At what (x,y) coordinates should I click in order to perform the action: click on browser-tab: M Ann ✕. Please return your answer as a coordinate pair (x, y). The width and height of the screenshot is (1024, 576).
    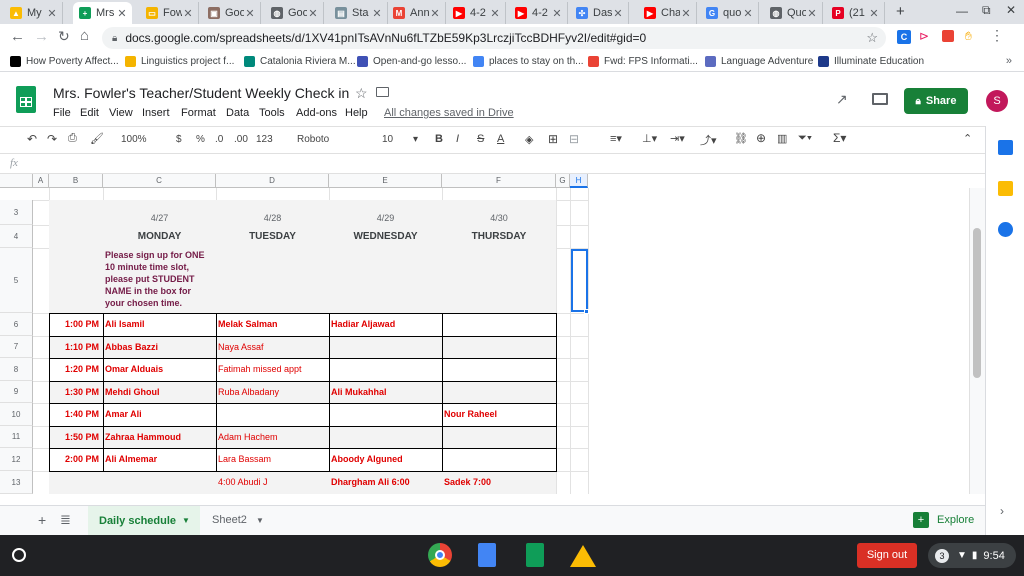
    Looking at the image, I should click on (416, 13).